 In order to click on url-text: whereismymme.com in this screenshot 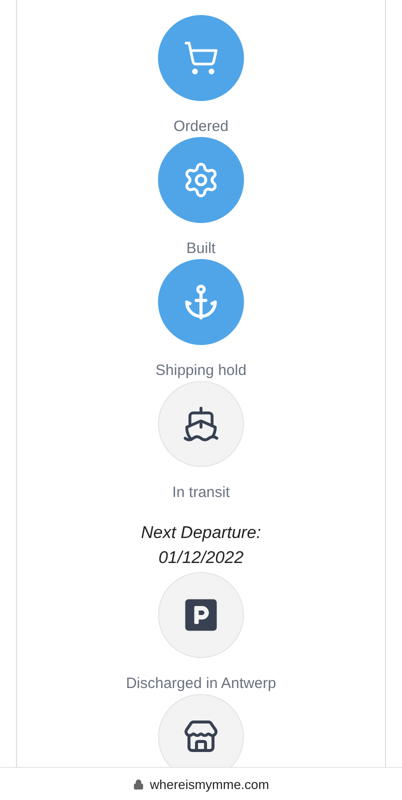, I will do `click(210, 784)`.